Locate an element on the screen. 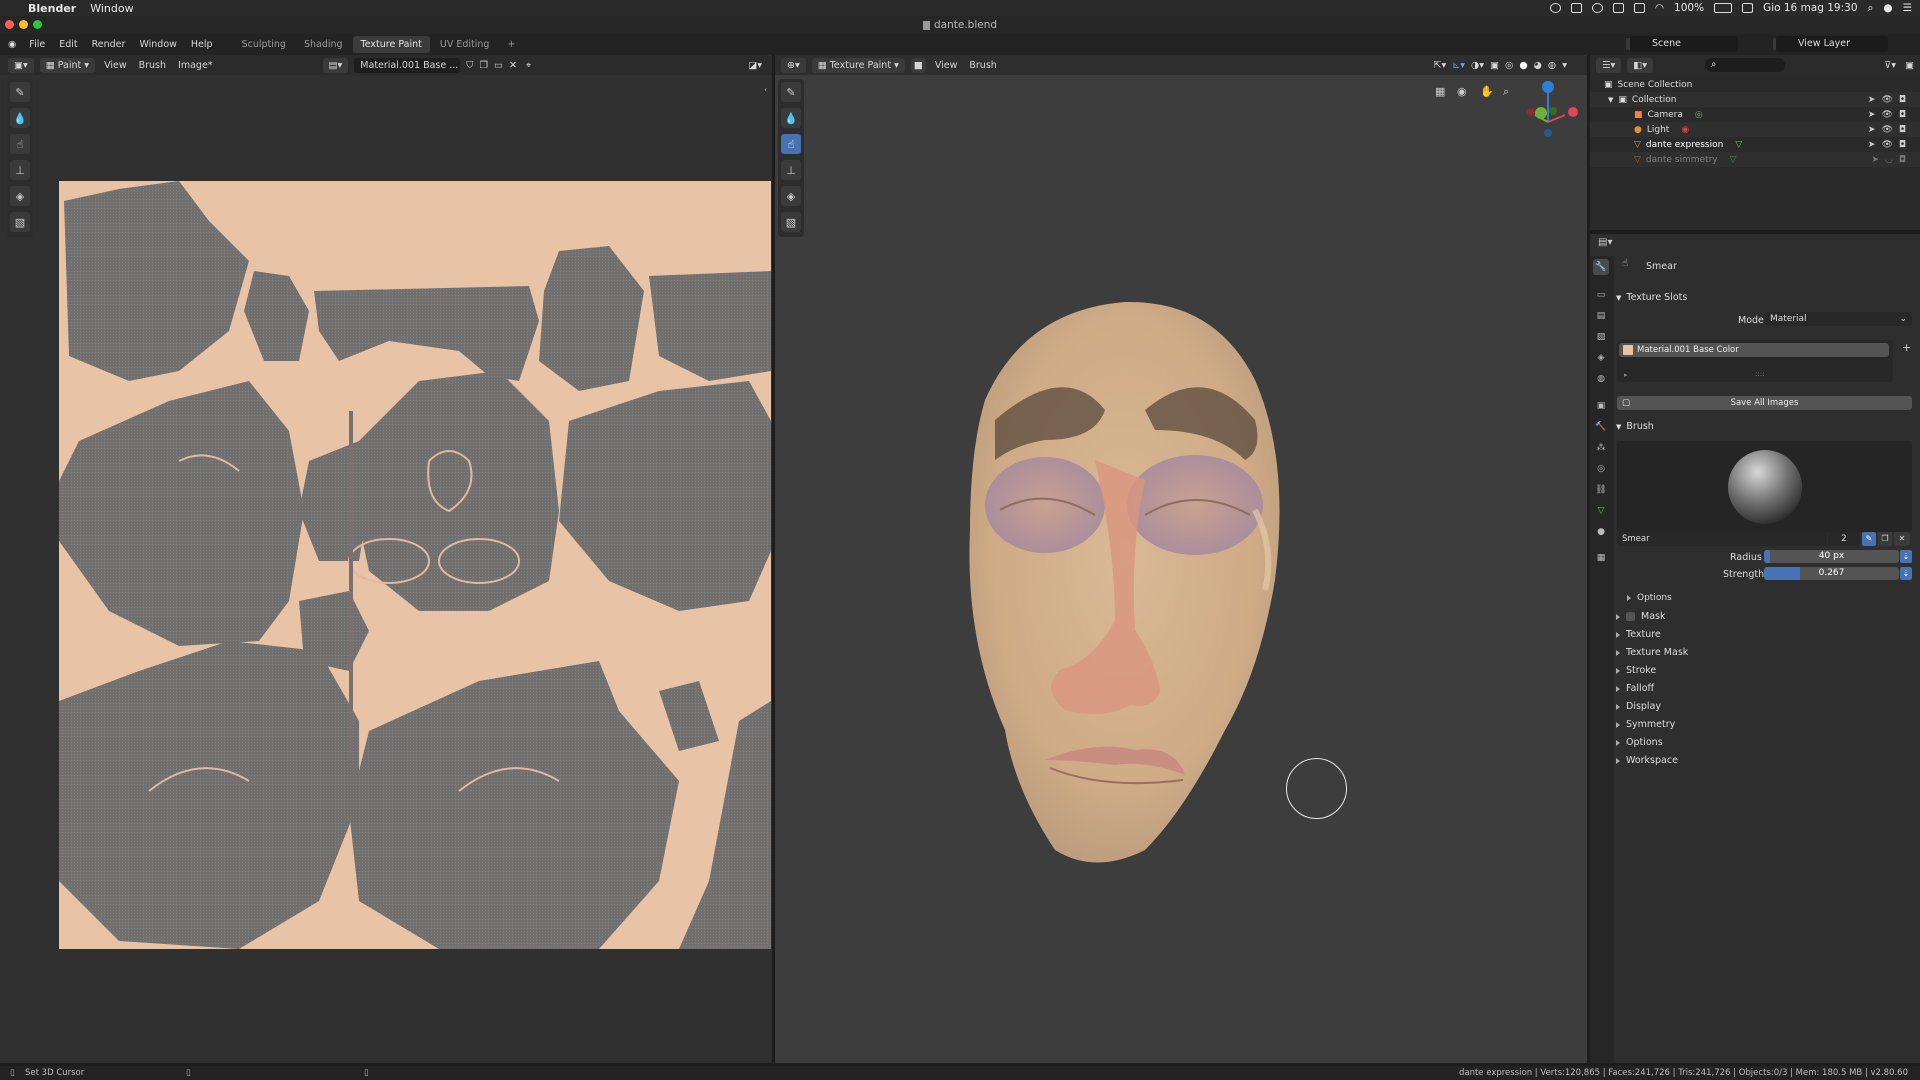 This screenshot has width=1920, height=1080. camera-view-icon: ◉ is located at coordinates (1464, 92).